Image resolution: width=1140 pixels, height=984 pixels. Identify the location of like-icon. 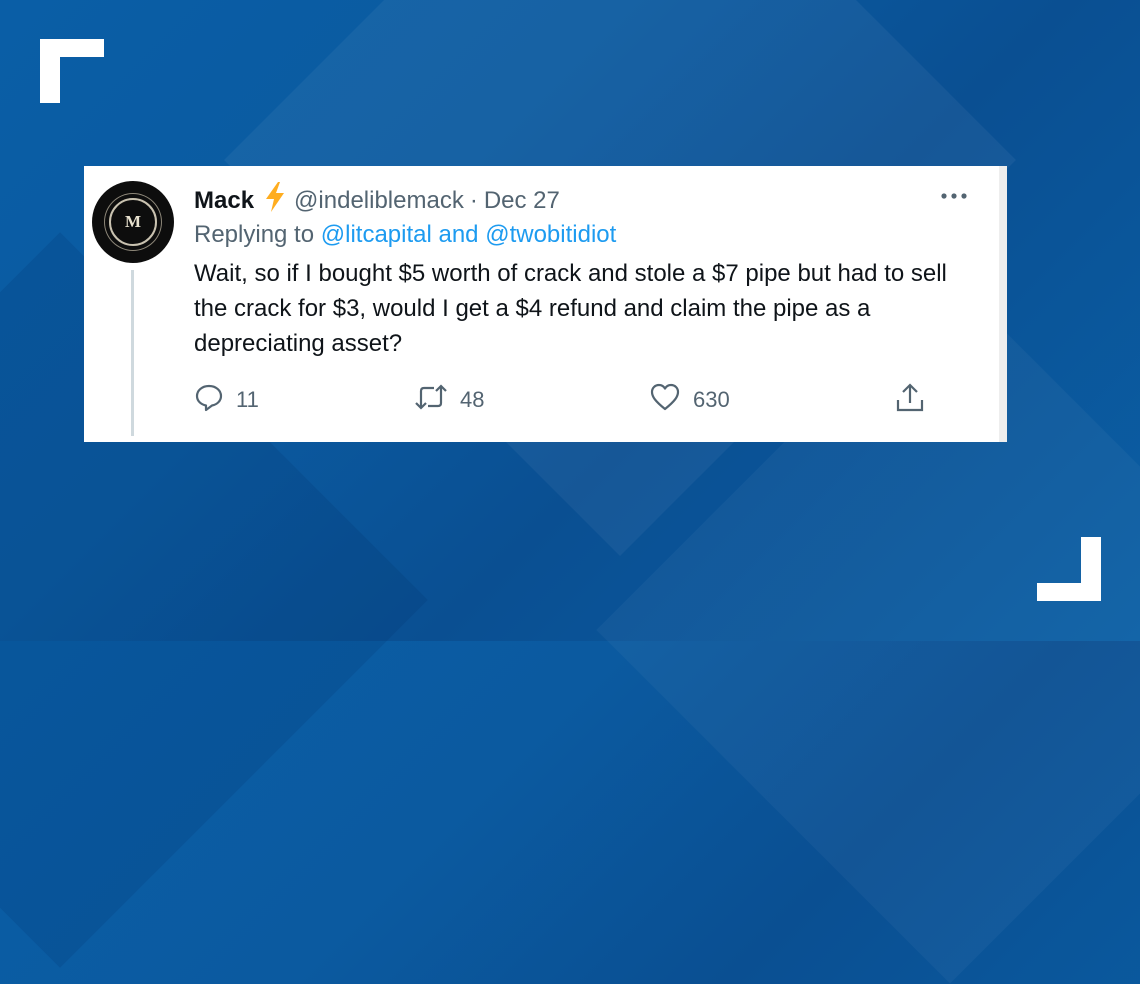
(665, 400).